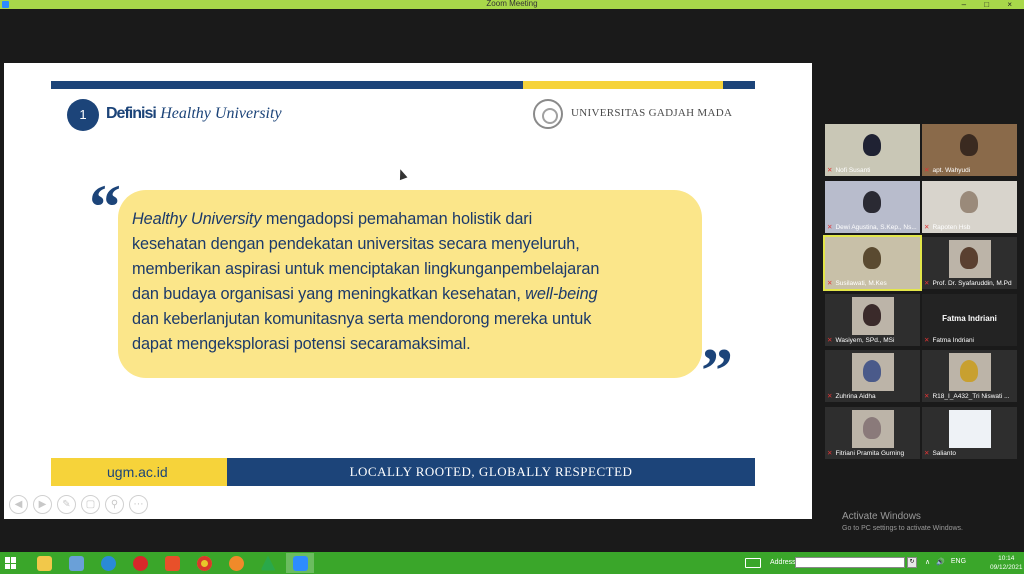 This screenshot has height=574, width=1024. I want to click on minimize-button: –, so click(968, 4).